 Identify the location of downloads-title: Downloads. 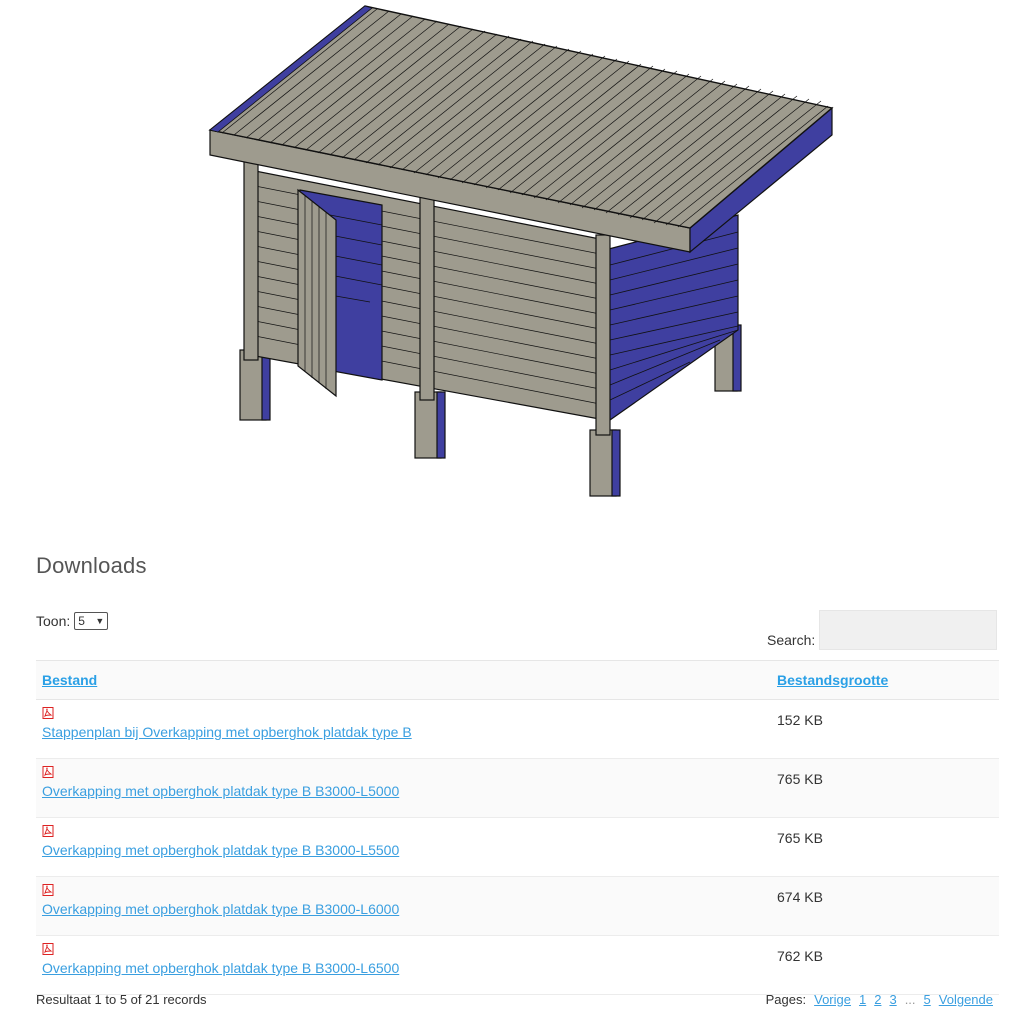
(91, 565).